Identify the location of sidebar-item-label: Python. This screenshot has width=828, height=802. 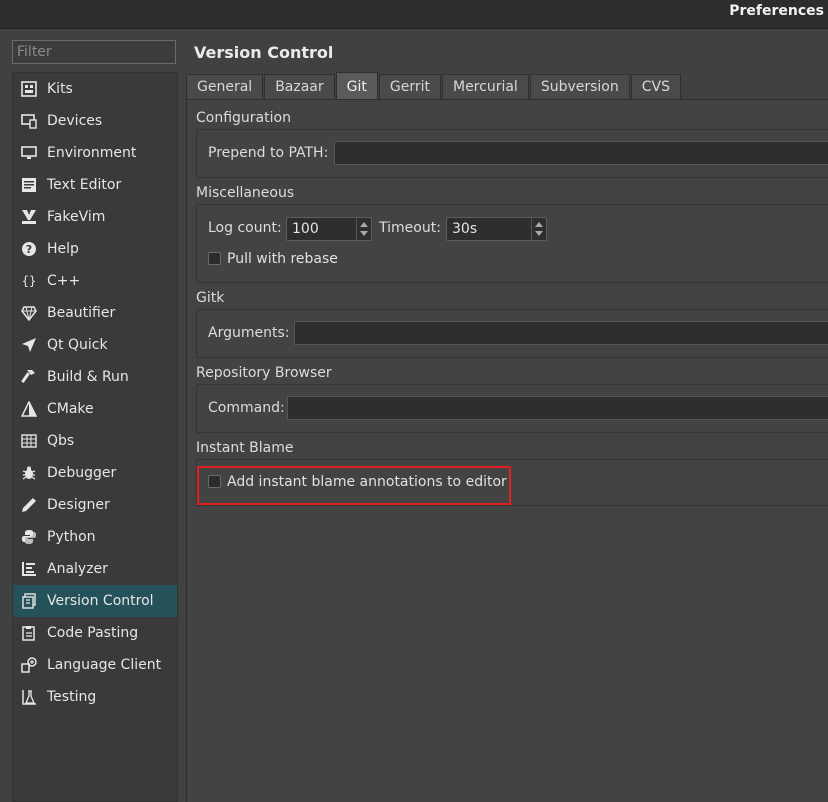
(71, 537).